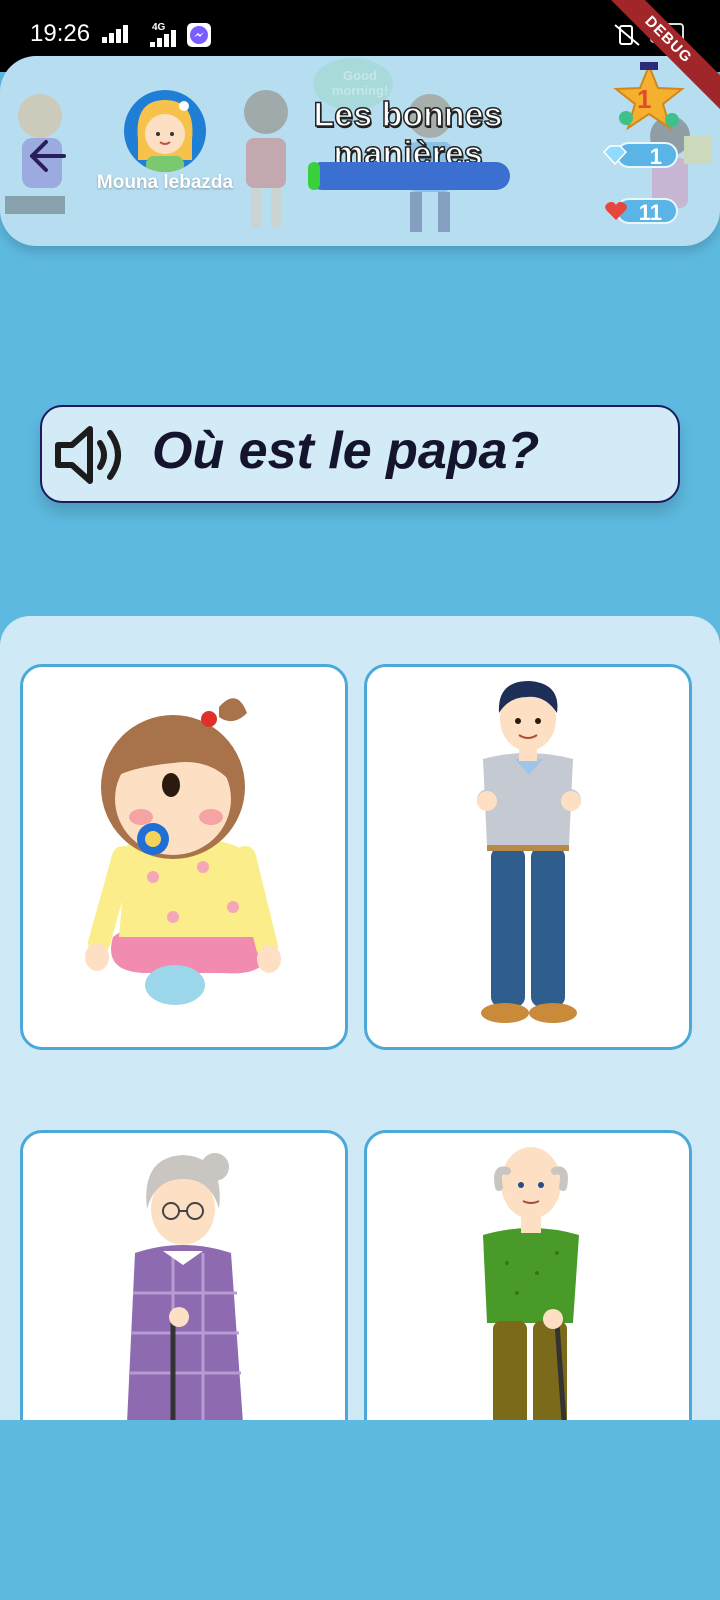  Describe the element at coordinates (644, 99) in the screenshot. I see `level-number: 1` at that location.